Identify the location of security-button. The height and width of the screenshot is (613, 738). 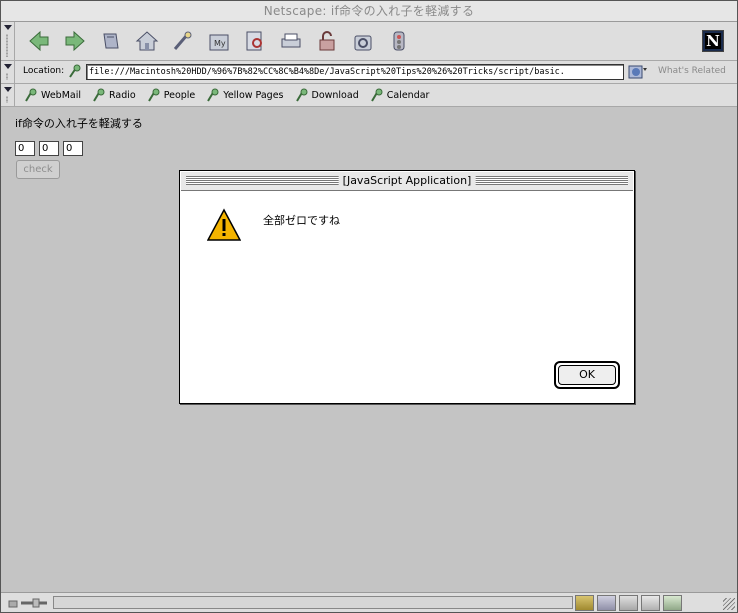
(327, 41).